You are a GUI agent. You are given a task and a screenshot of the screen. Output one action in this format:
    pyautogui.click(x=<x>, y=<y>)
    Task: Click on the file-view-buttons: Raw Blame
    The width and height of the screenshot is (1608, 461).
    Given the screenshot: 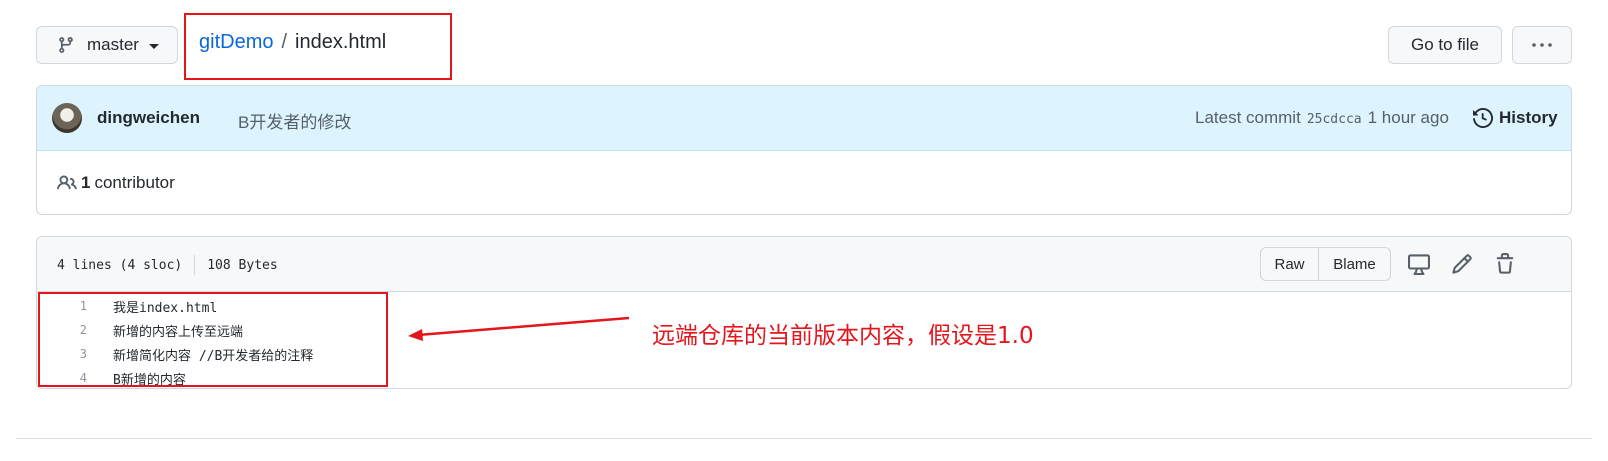 What is the action you would take?
    pyautogui.click(x=1325, y=264)
    